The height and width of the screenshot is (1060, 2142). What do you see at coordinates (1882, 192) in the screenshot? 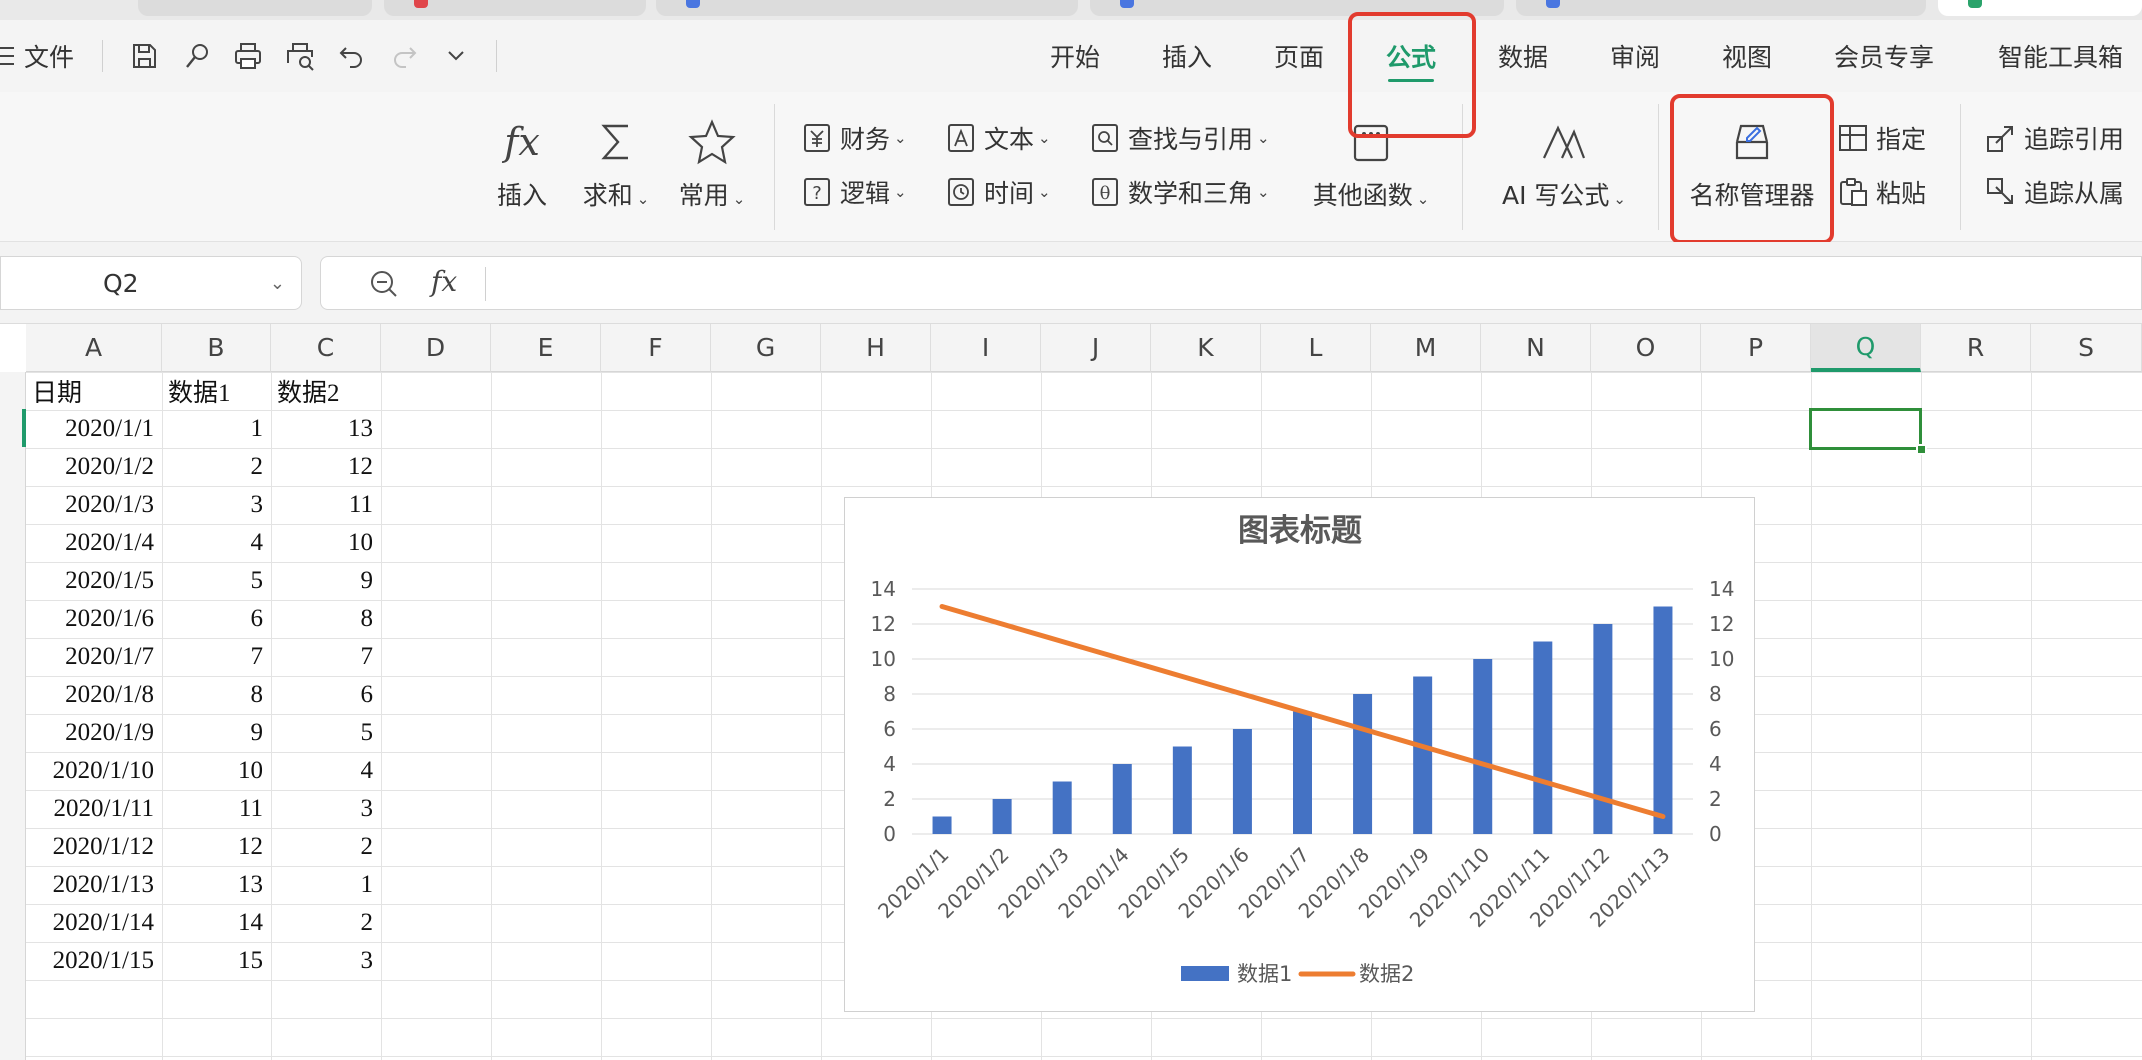
I see `paste-name-button: 粘贴` at bounding box center [1882, 192].